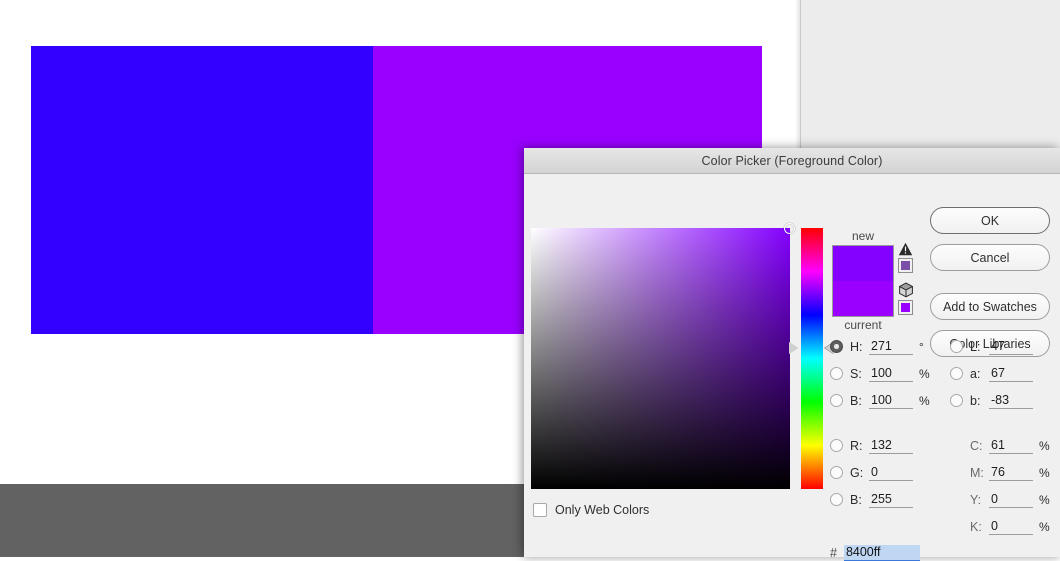 The image size is (1060, 561). Describe the element at coordinates (1044, 472) in the screenshot. I see `unit-m: %` at that location.